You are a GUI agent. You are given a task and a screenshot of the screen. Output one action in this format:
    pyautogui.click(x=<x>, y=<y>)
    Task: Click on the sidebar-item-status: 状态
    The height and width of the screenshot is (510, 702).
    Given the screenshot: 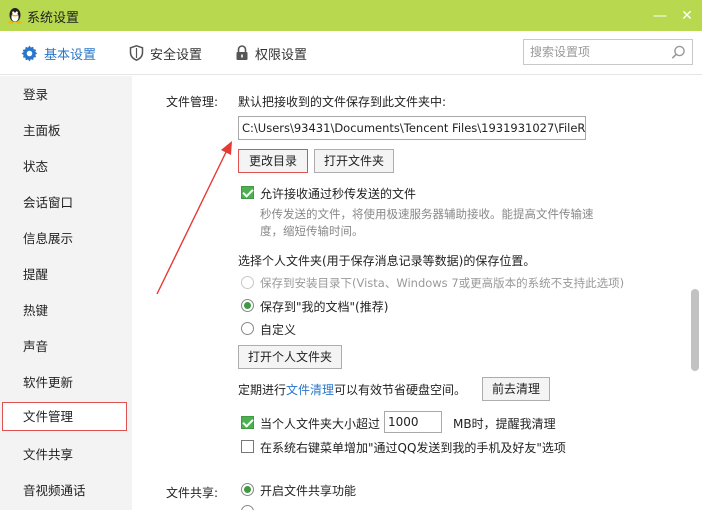 What is the action you would take?
    pyautogui.click(x=66, y=167)
    